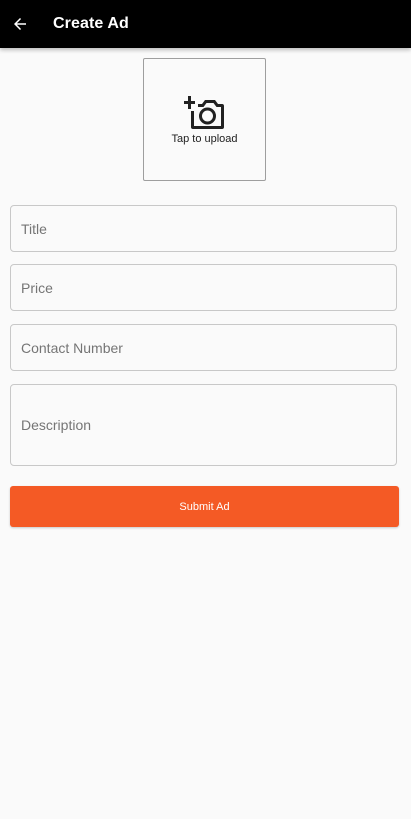 This screenshot has width=411, height=819. What do you see at coordinates (205, 24) in the screenshot?
I see `app-bar: Create Ad` at bounding box center [205, 24].